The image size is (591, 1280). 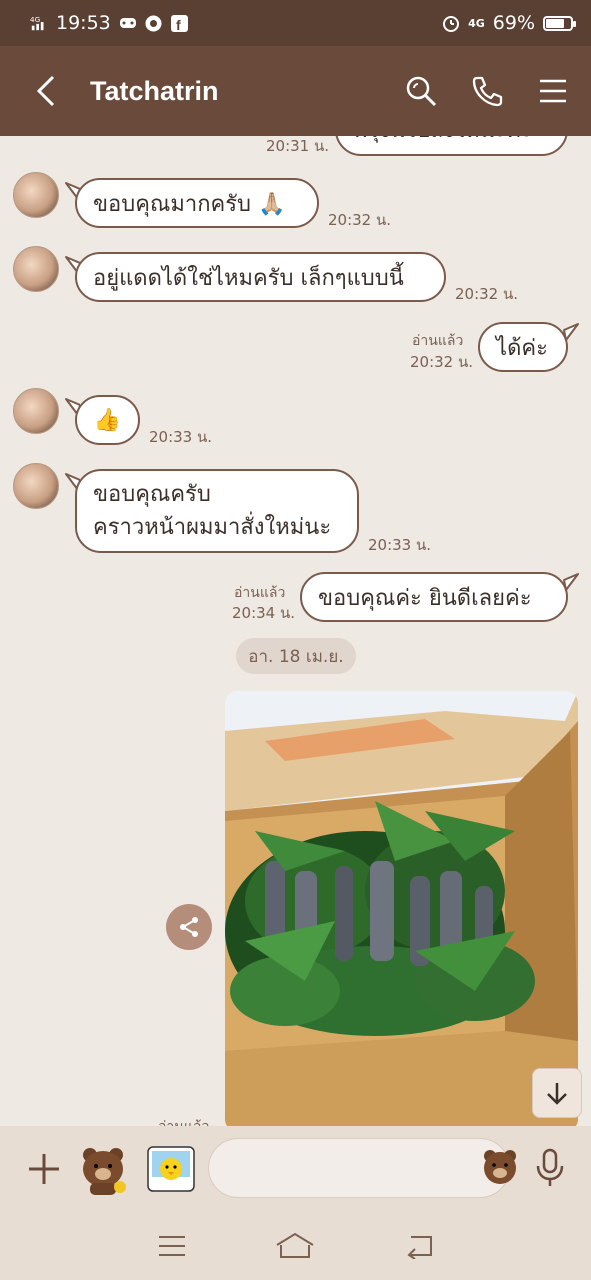 I want to click on message-text: ขอบคุณมากครับ 🙏🏼, so click(x=189, y=204).